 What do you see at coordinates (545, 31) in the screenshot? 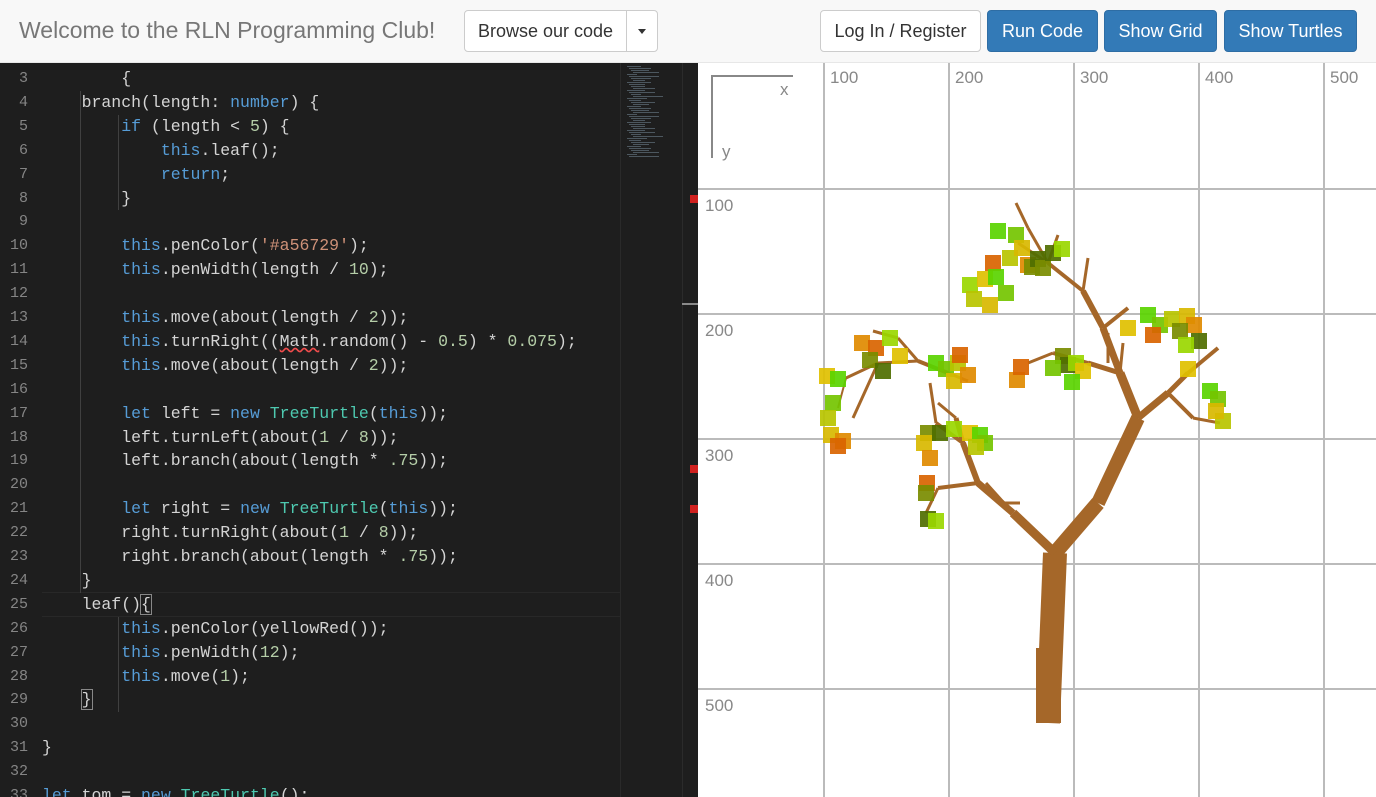
I see `browse-code-button: Browse our code` at bounding box center [545, 31].